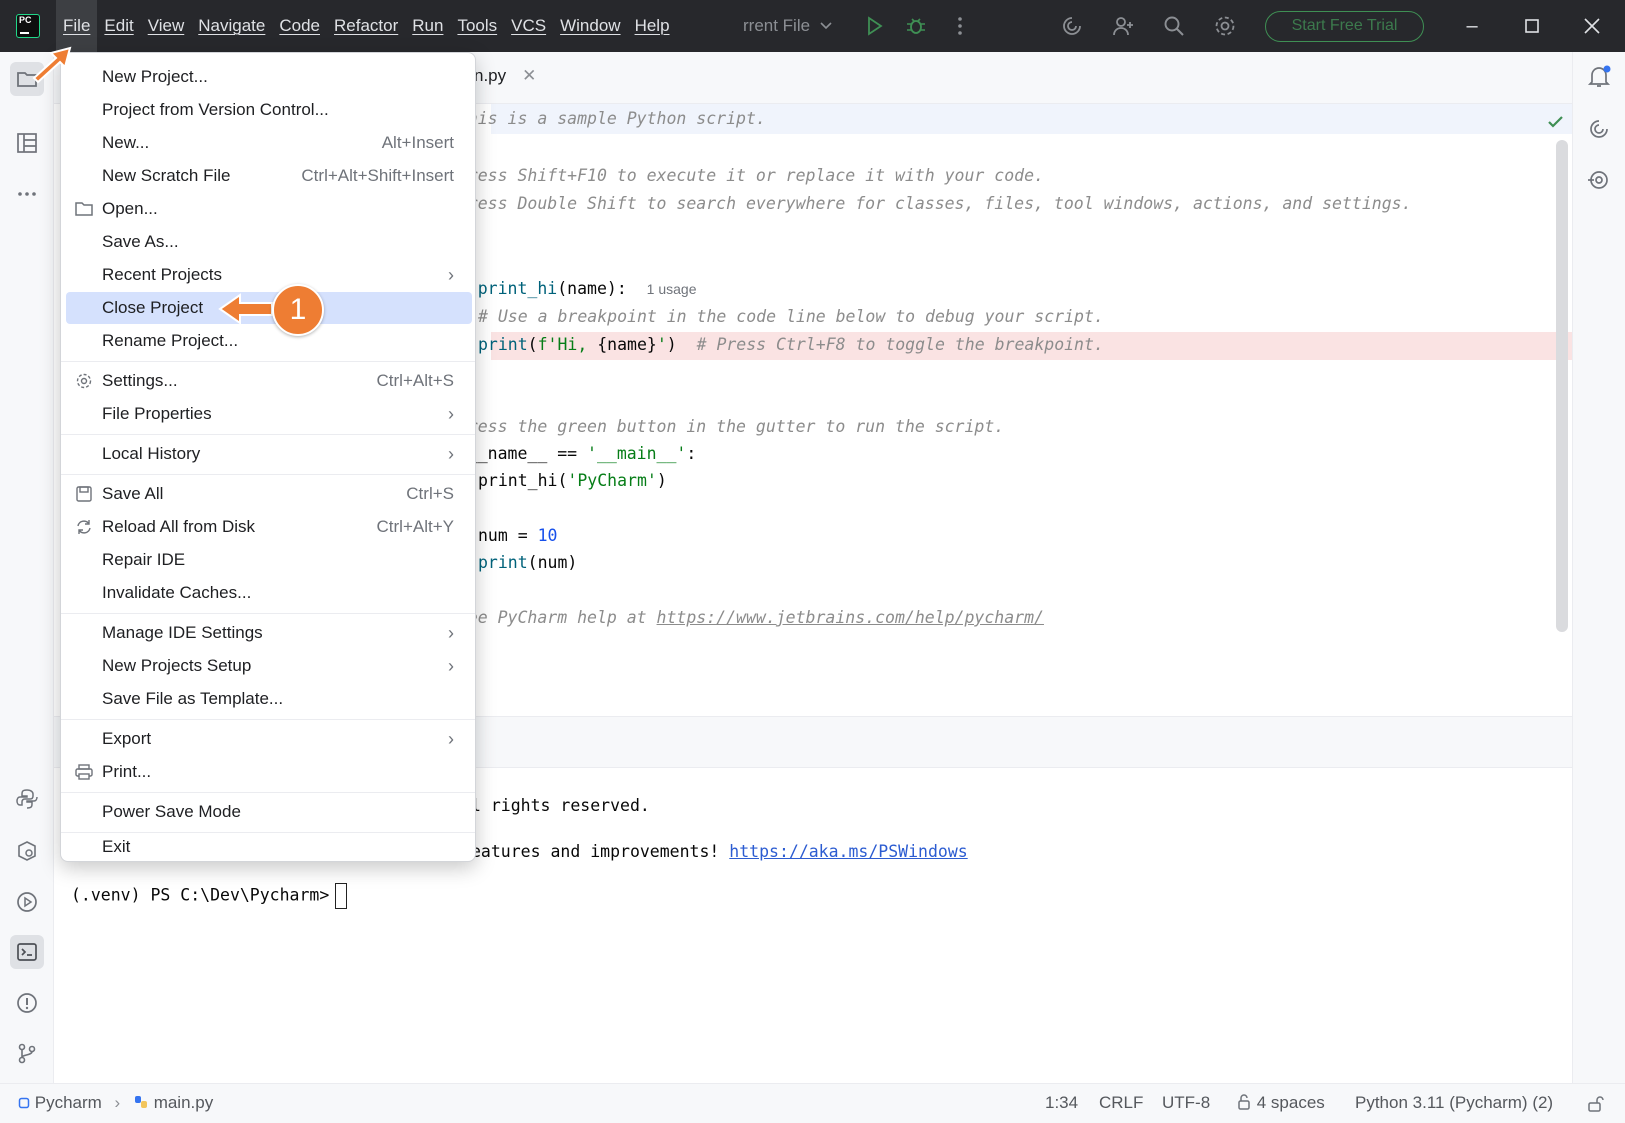  I want to click on menu-tools: Tools, so click(477, 26).